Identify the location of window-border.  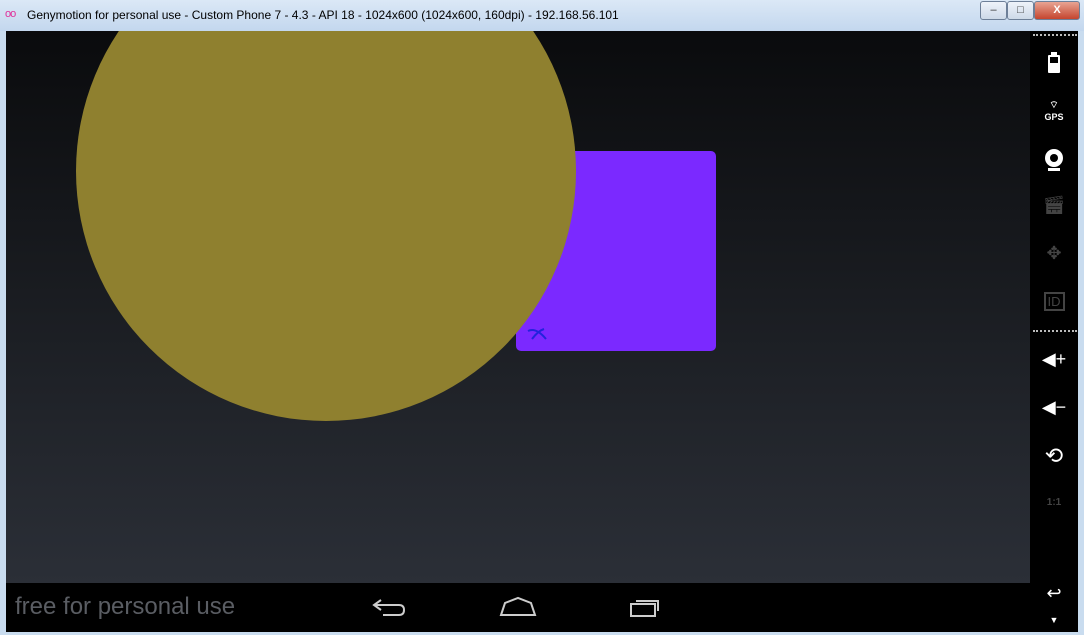
(1081, 333).